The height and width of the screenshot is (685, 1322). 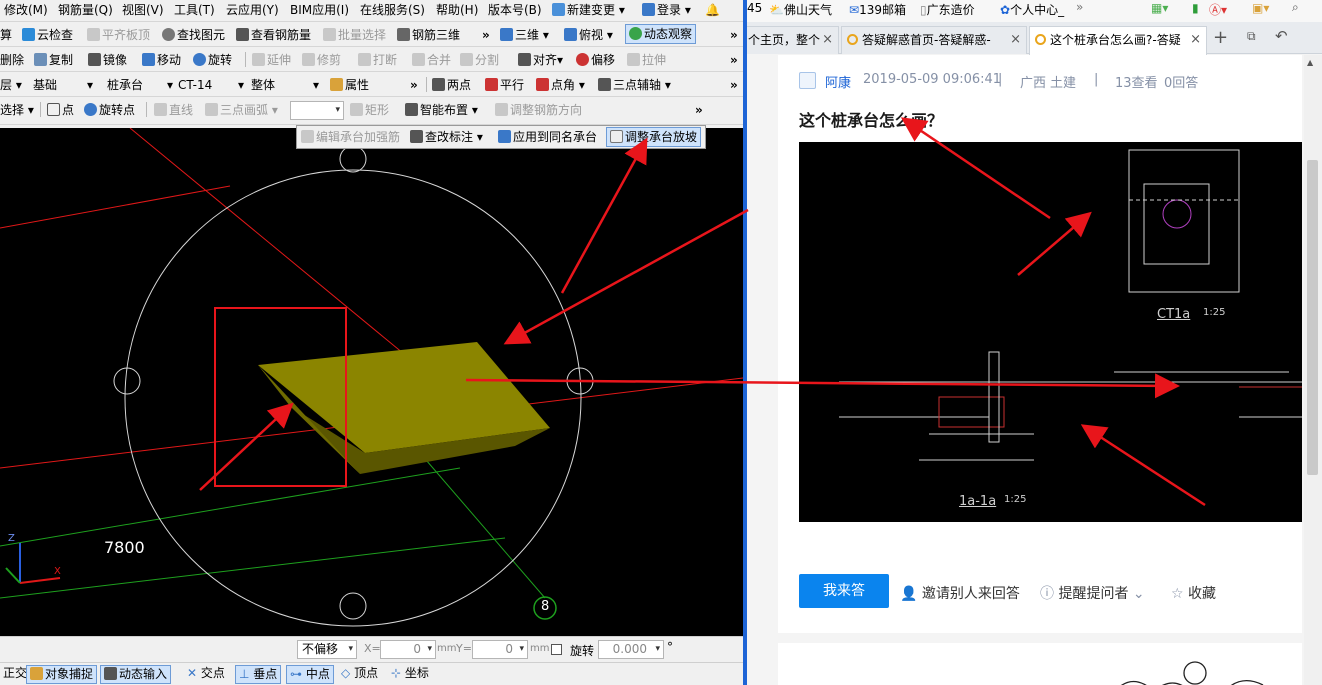 What do you see at coordinates (500, 649) in the screenshot?
I see `y-input: 0` at bounding box center [500, 649].